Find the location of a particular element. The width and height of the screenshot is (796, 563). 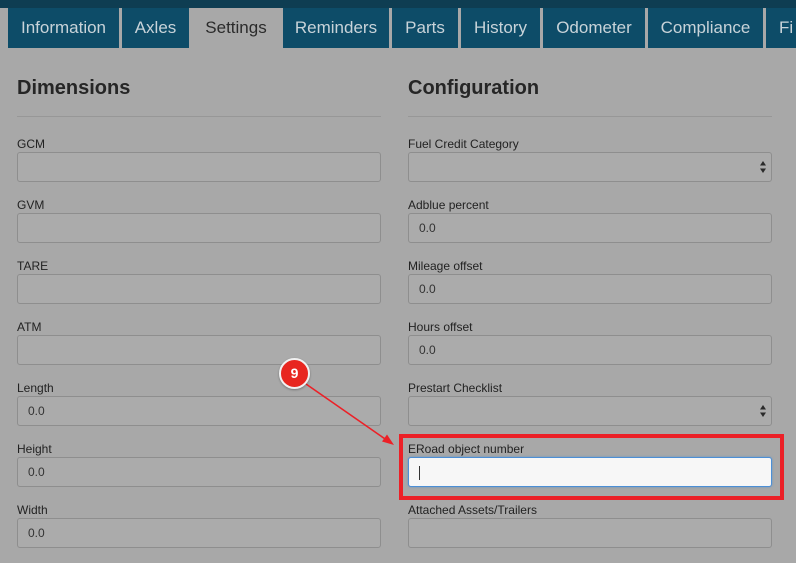

configuration-heading: Configuration is located at coordinates (474, 88).